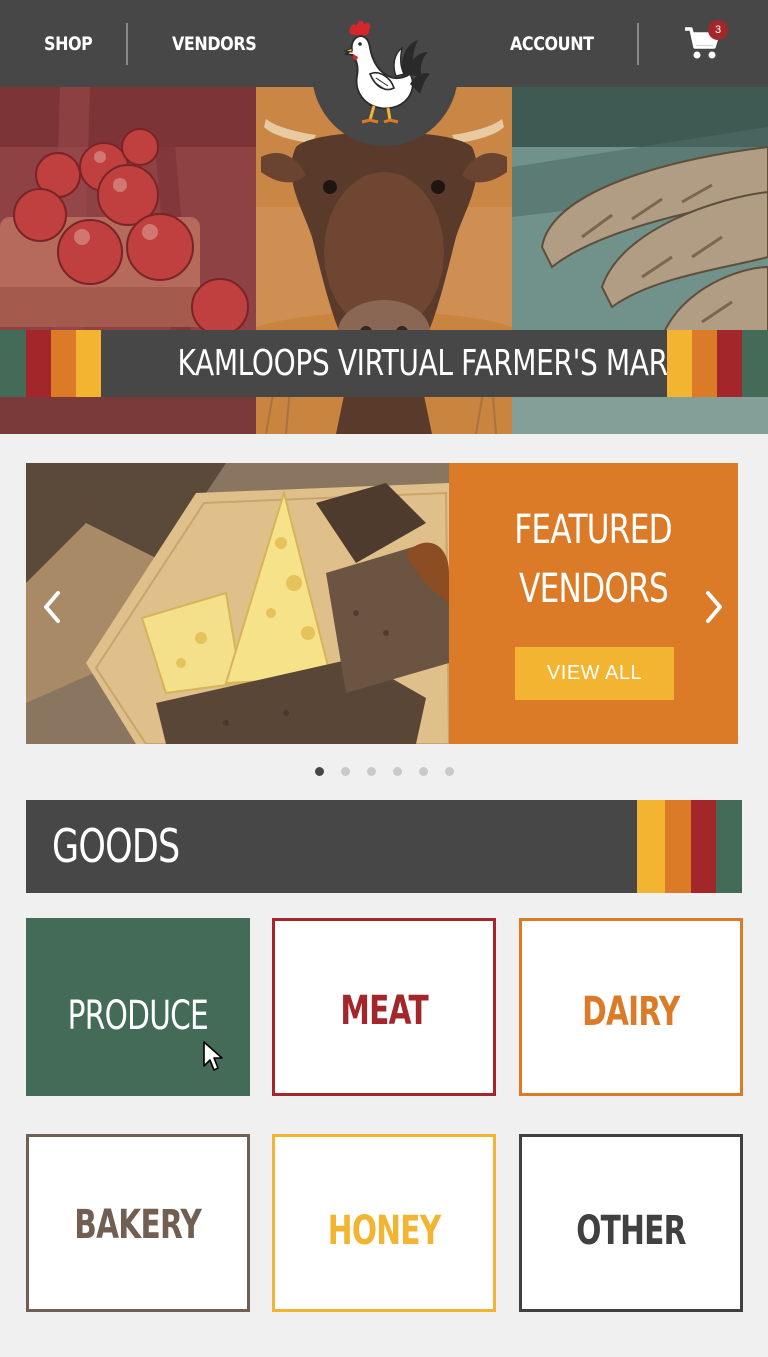 This screenshot has height=1357, width=768. I want to click on category-produce-label: PRODUCE, so click(138, 1016).